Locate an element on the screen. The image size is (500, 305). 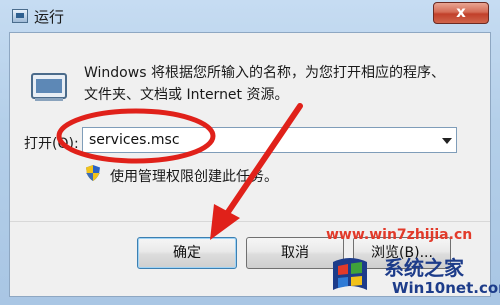
window-title: 运行 is located at coordinates (49, 17).